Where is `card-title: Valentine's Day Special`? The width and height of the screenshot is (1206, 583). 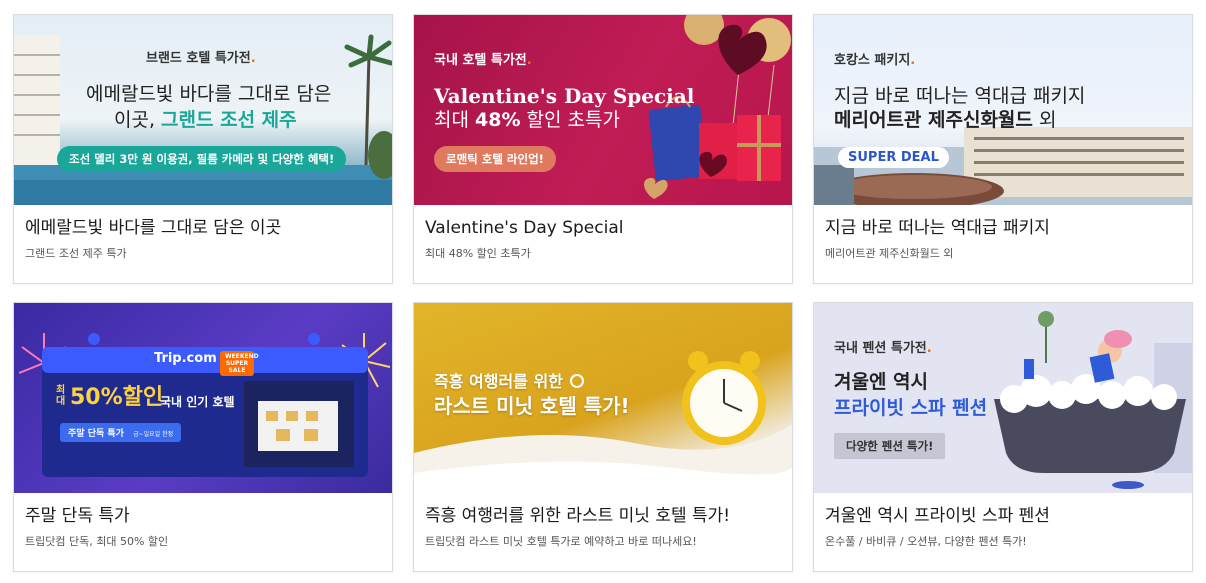
card-title: Valentine's Day Special is located at coordinates (603, 228).